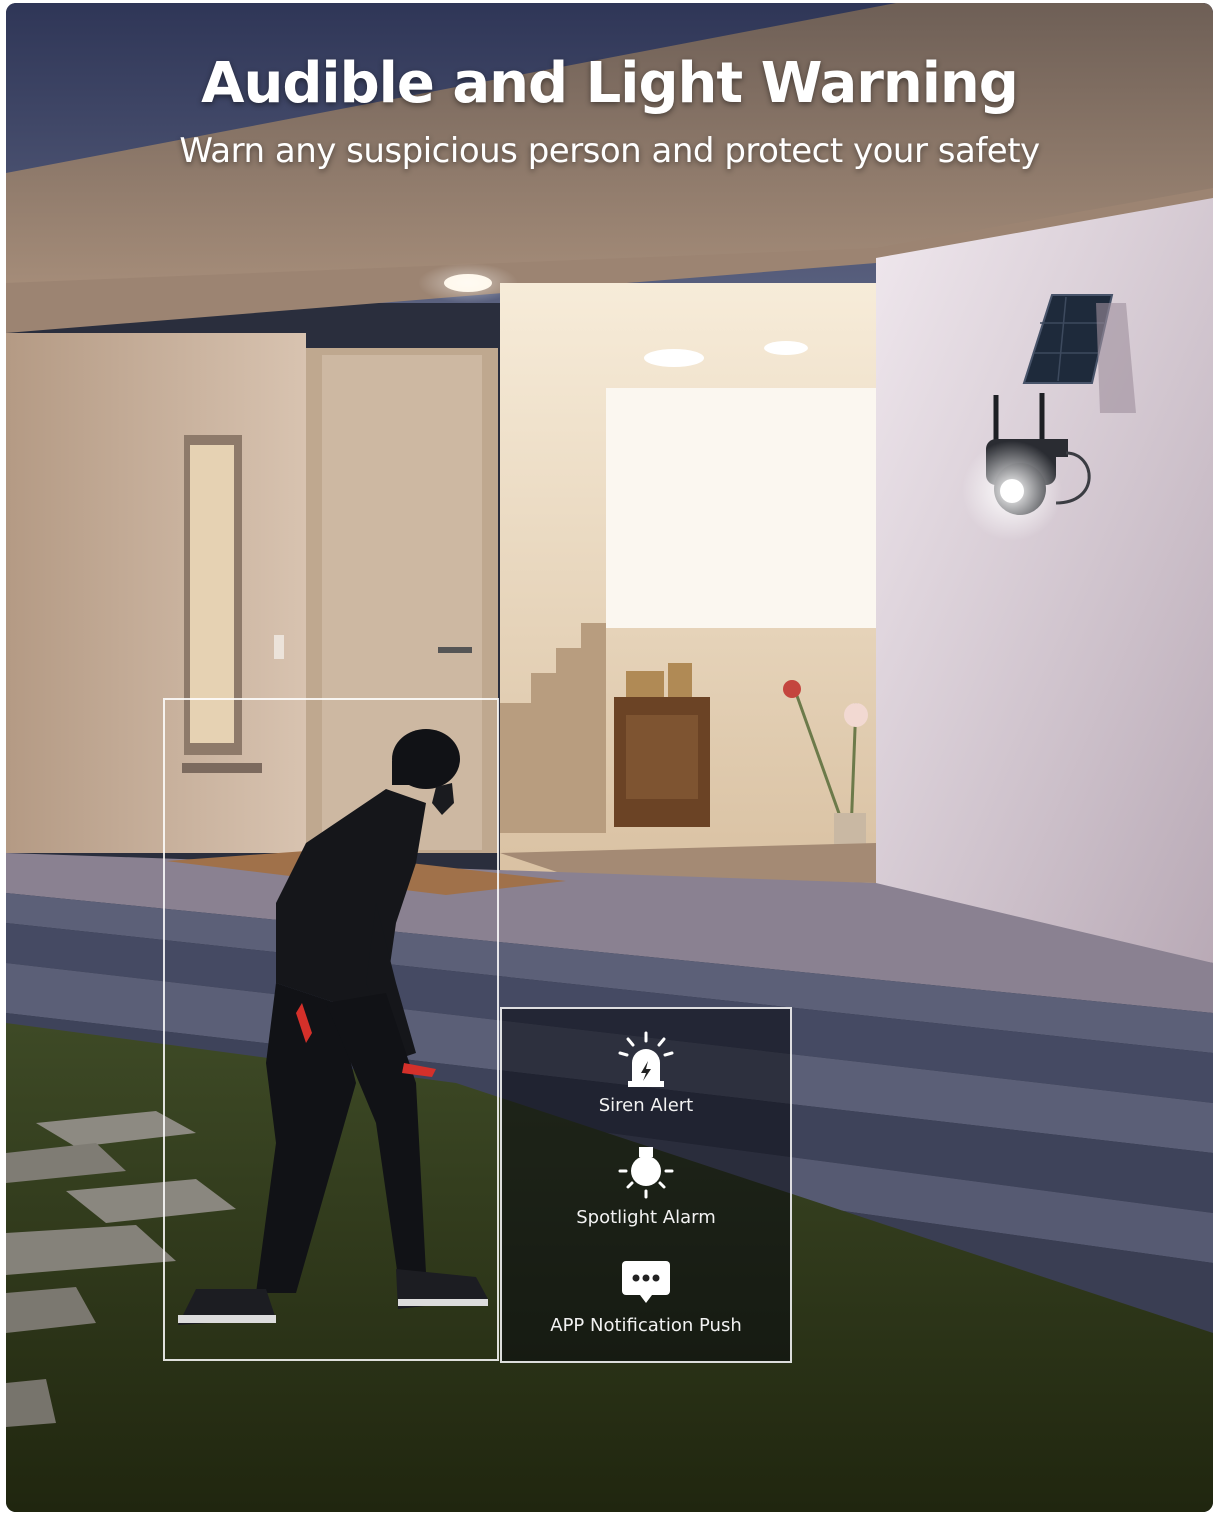 This screenshot has width=1219, height=1515. I want to click on chat-bubble-icon, so click(646, 1282).